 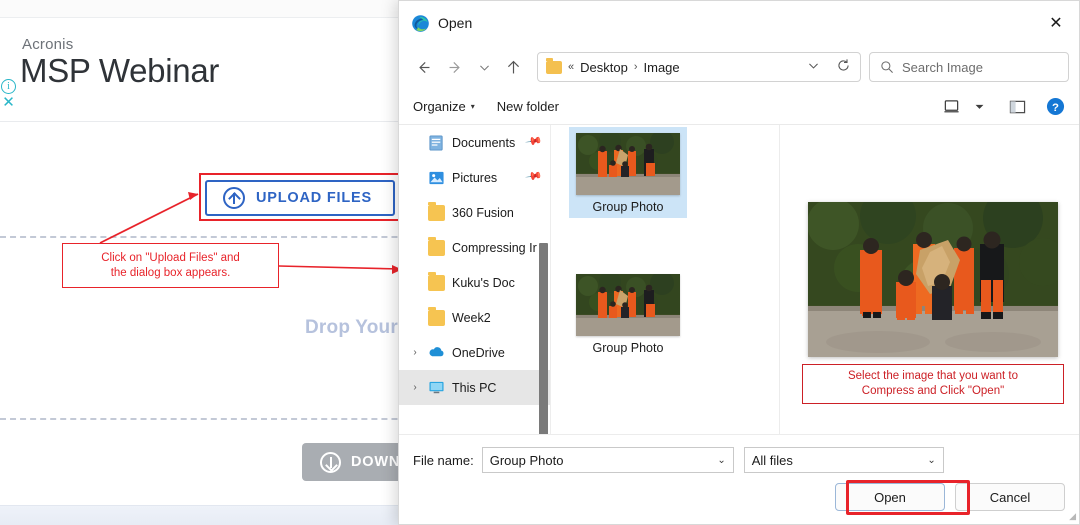 I want to click on file-item-group-photo-2: Group Photo, so click(x=628, y=313).